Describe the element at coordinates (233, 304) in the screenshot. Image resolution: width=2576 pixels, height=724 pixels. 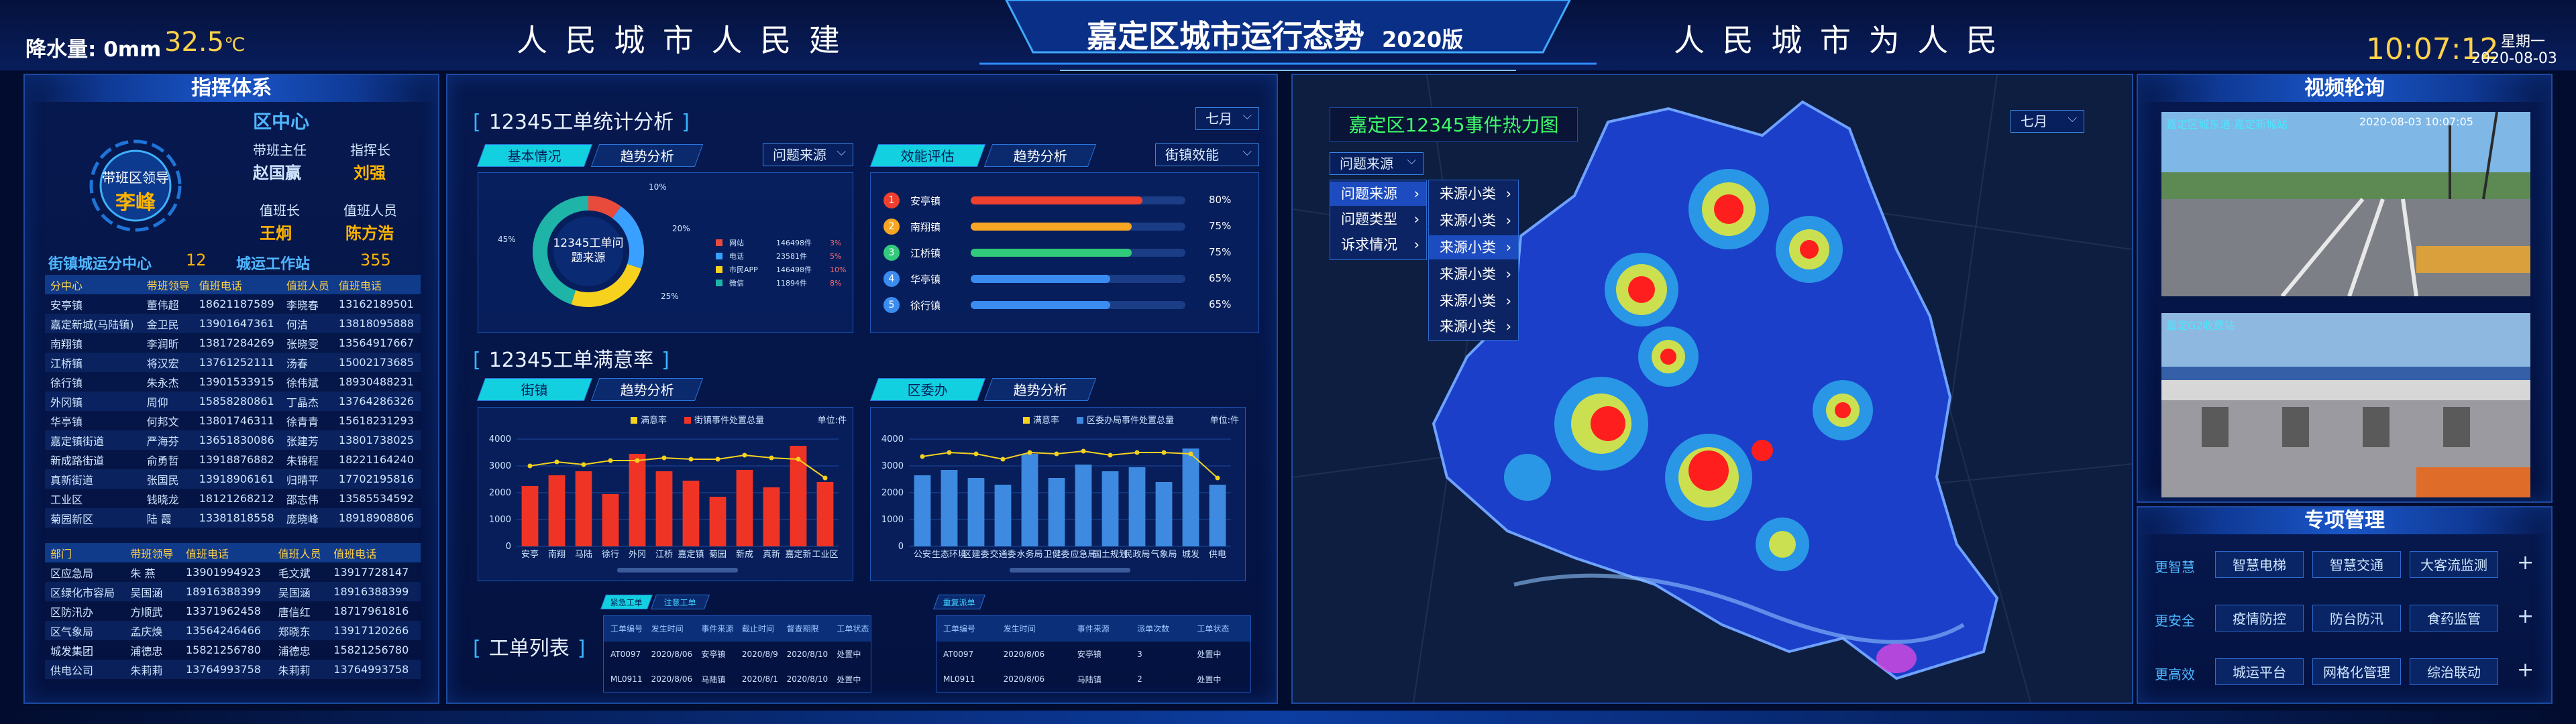
I see `table-row: 安亭镇 董伟超 18621187589 李晓春 13162189501` at that location.